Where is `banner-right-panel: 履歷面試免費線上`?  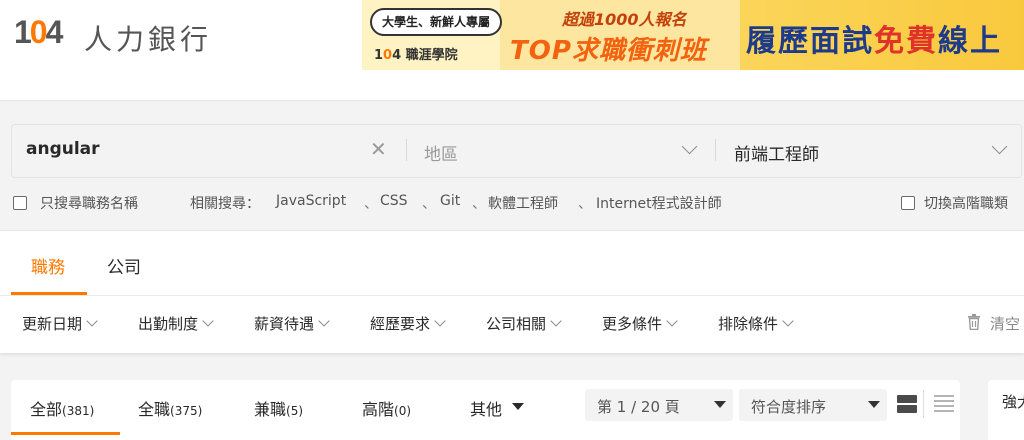 banner-right-panel: 履歷面試免費線上 is located at coordinates (882, 35).